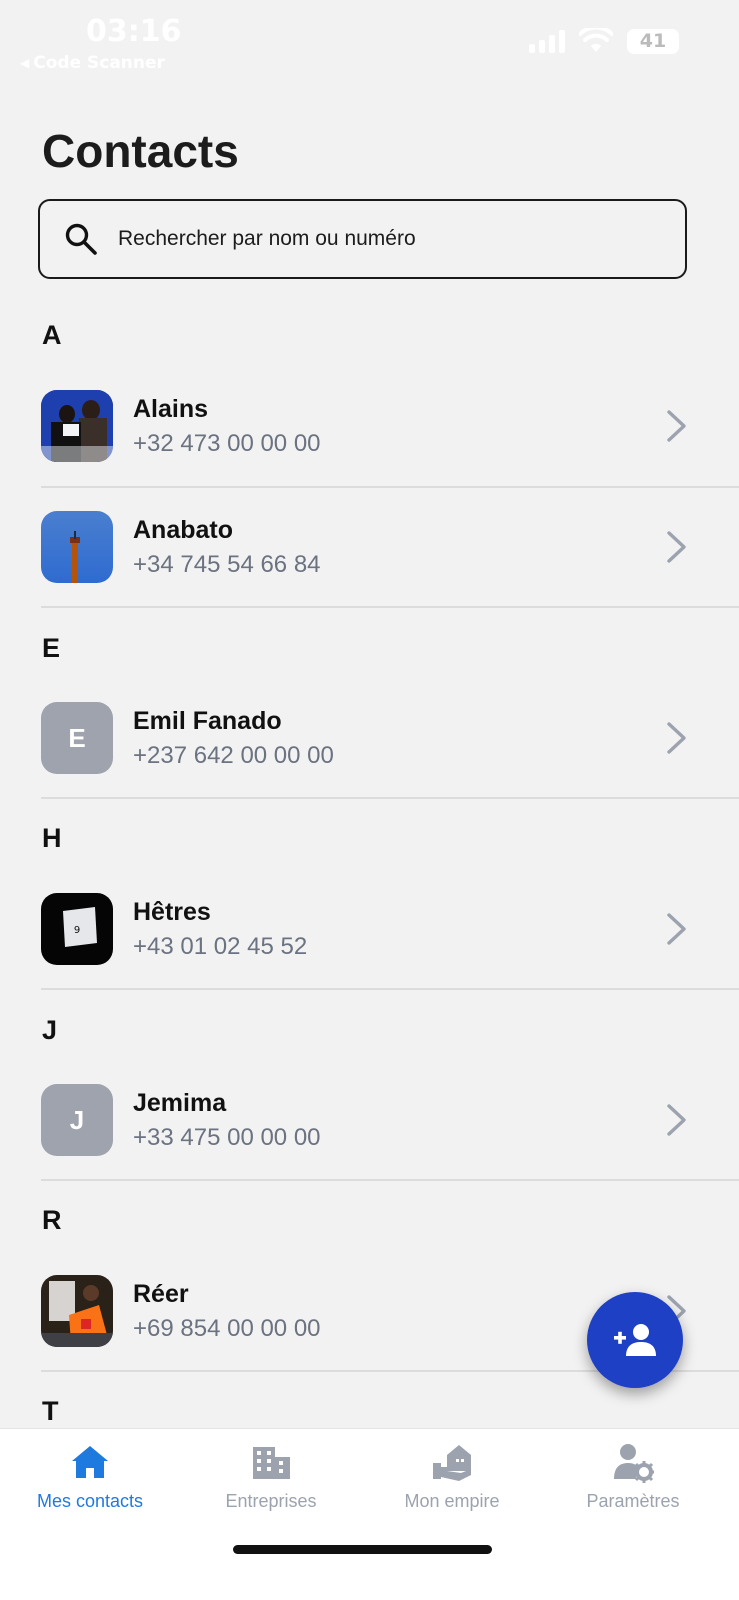 The height and width of the screenshot is (1600, 739). I want to click on tab-label: Paramètres, so click(633, 1501).